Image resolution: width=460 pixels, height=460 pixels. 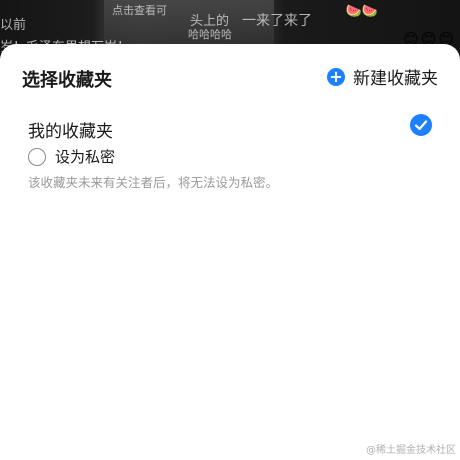 What do you see at coordinates (395, 79) in the screenshot?
I see `new-folder-label: 新建收藏夹` at bounding box center [395, 79].